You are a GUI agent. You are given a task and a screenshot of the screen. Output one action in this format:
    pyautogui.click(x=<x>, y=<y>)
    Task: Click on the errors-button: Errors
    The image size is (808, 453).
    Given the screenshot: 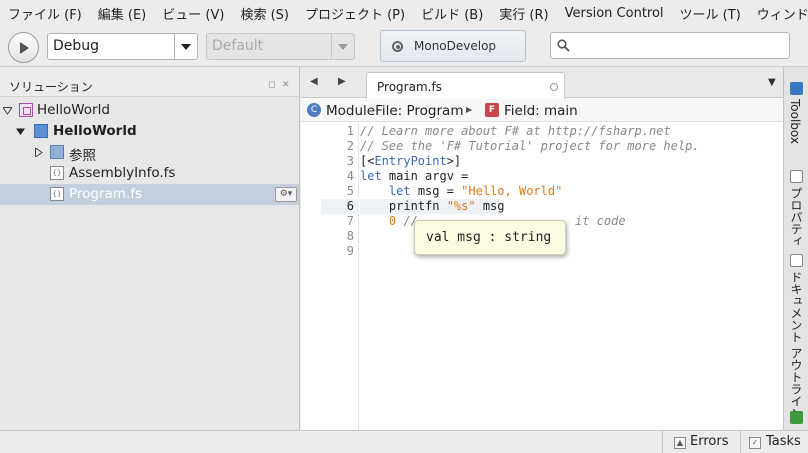 What is the action you would take?
    pyautogui.click(x=709, y=441)
    